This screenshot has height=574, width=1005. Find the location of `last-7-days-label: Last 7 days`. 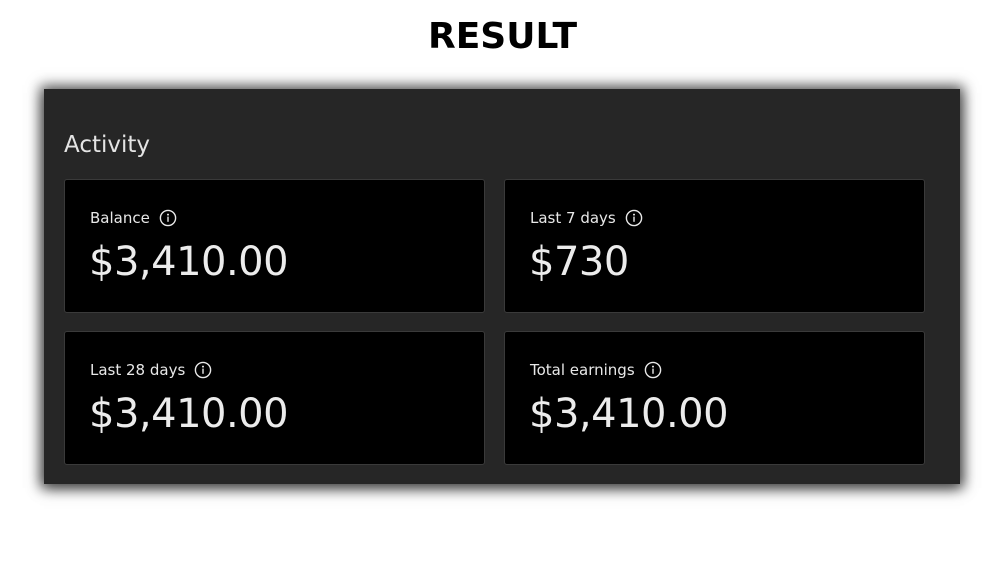

last-7-days-label: Last 7 days is located at coordinates (573, 218).